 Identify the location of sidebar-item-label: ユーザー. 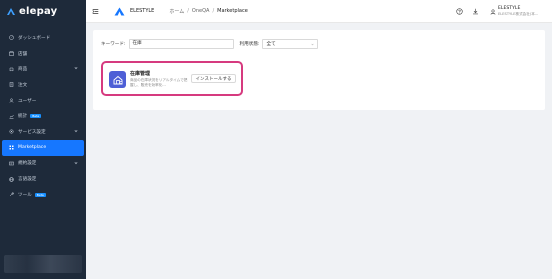
(27, 101).